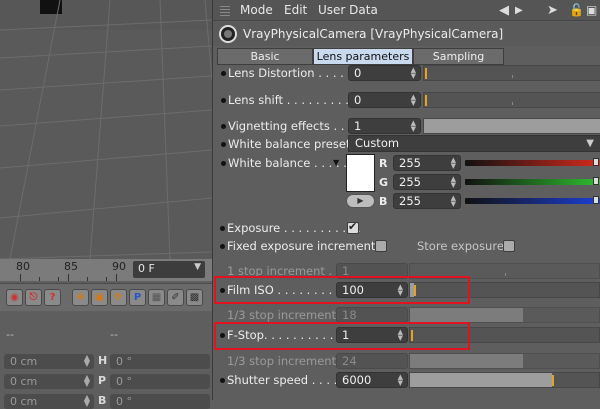 Image resolution: width=600 pixels, height=409 pixels. Describe the element at coordinates (346, 271) in the screenshot. I see `stop-increment-value: 1` at that location.